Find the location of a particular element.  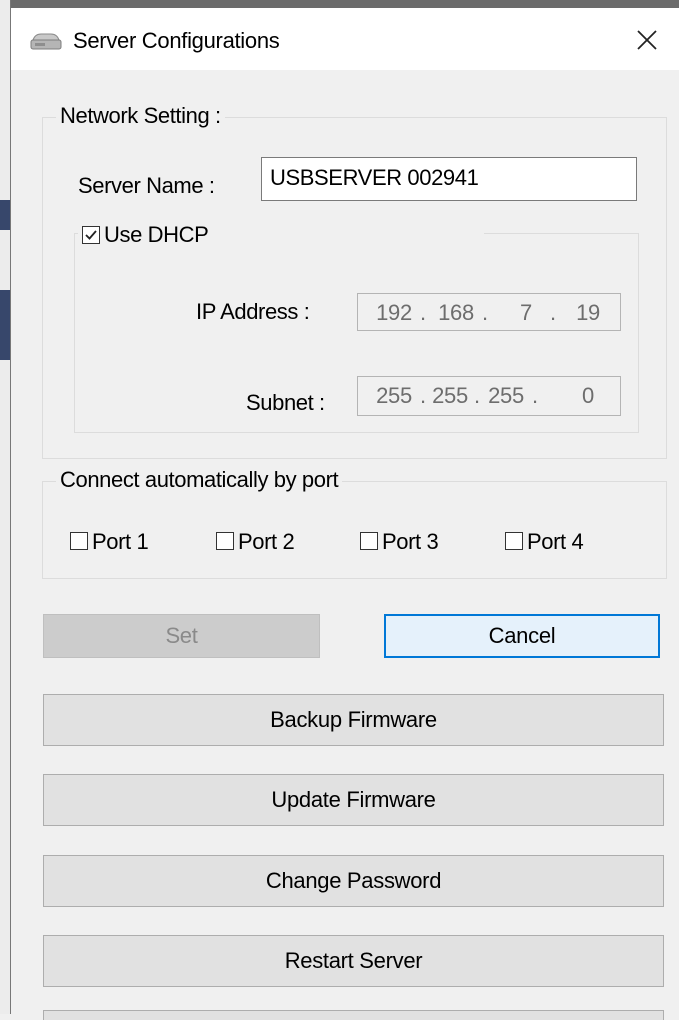

subnet-field: 255 . 255 . 255 . 0 is located at coordinates (489, 396).